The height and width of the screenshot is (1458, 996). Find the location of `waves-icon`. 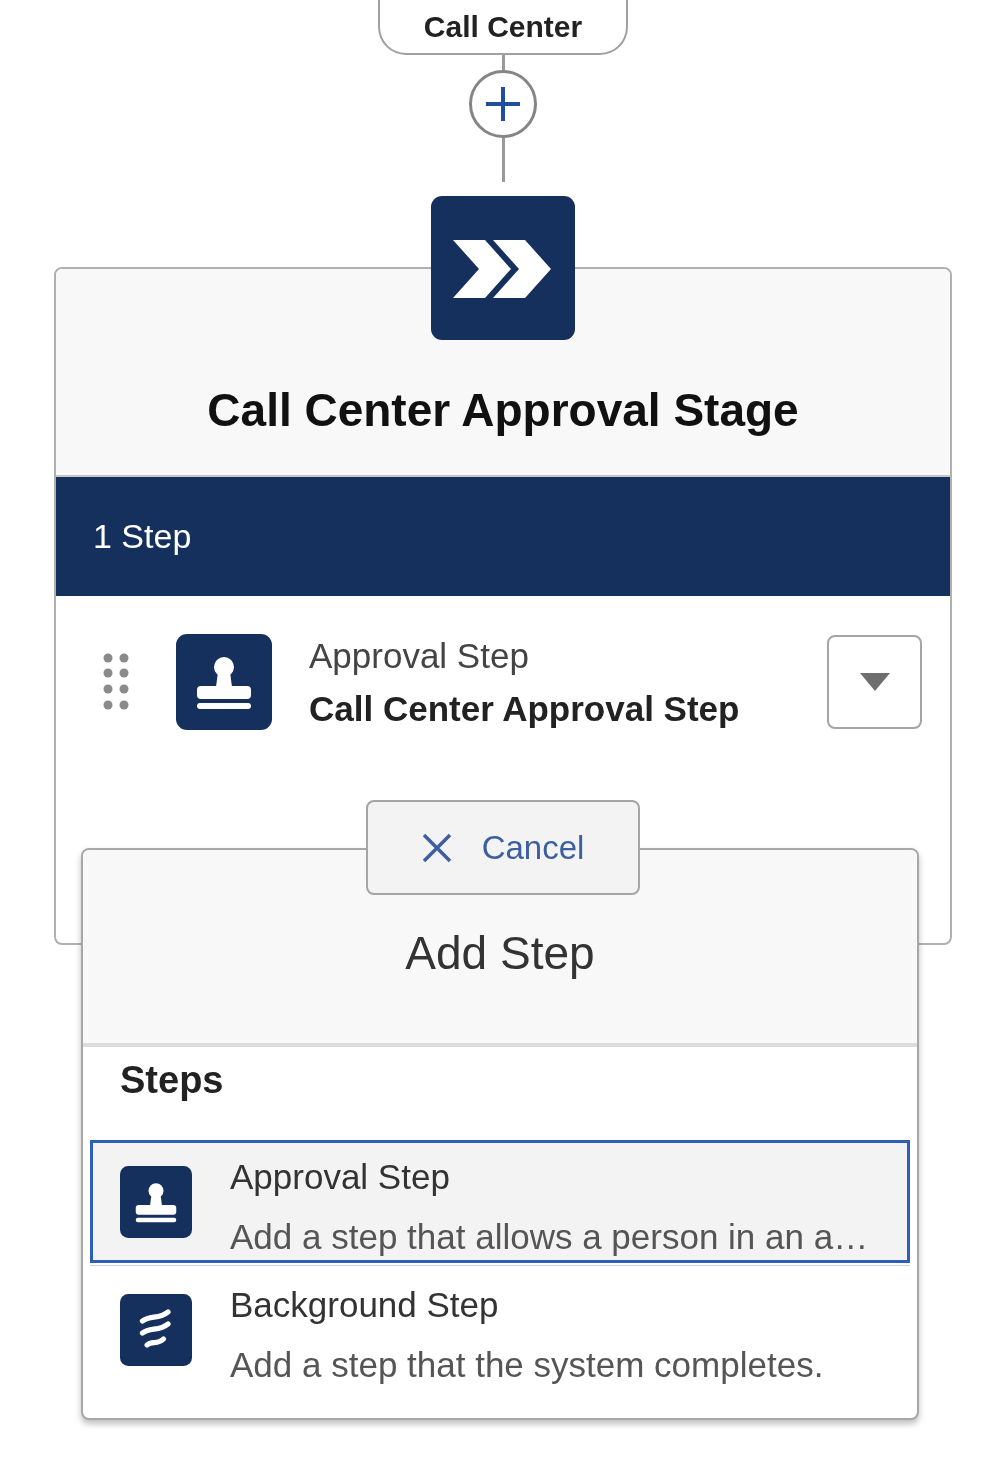

waves-icon is located at coordinates (156, 1329).